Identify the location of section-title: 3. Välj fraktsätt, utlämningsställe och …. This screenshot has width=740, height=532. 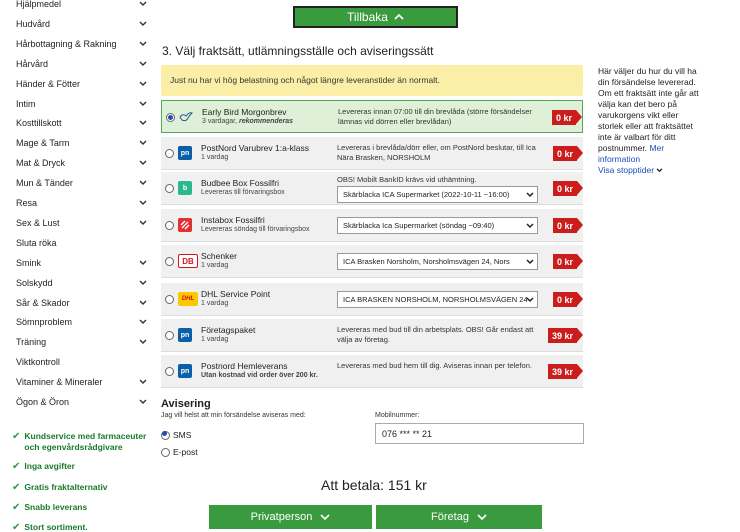
(298, 51).